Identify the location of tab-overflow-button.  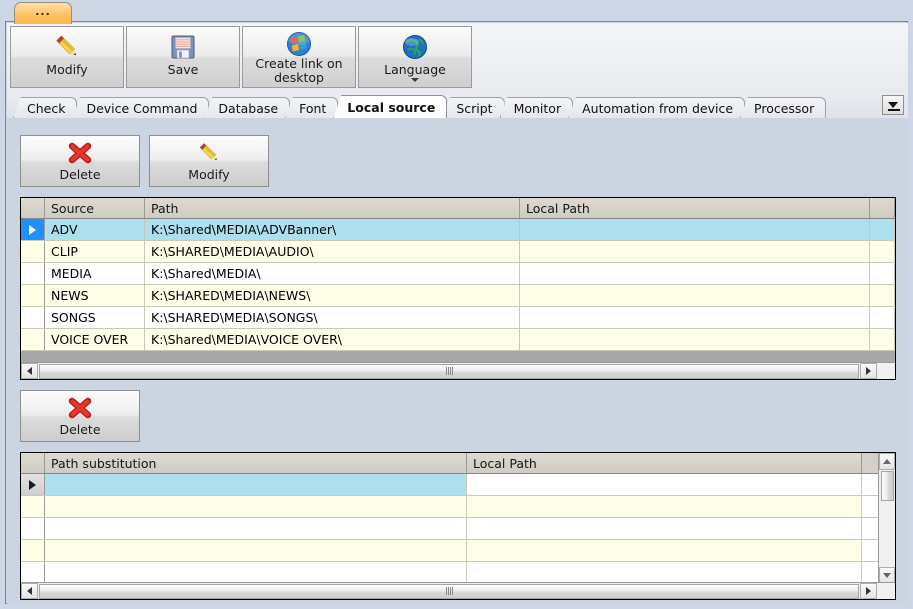
(893, 105).